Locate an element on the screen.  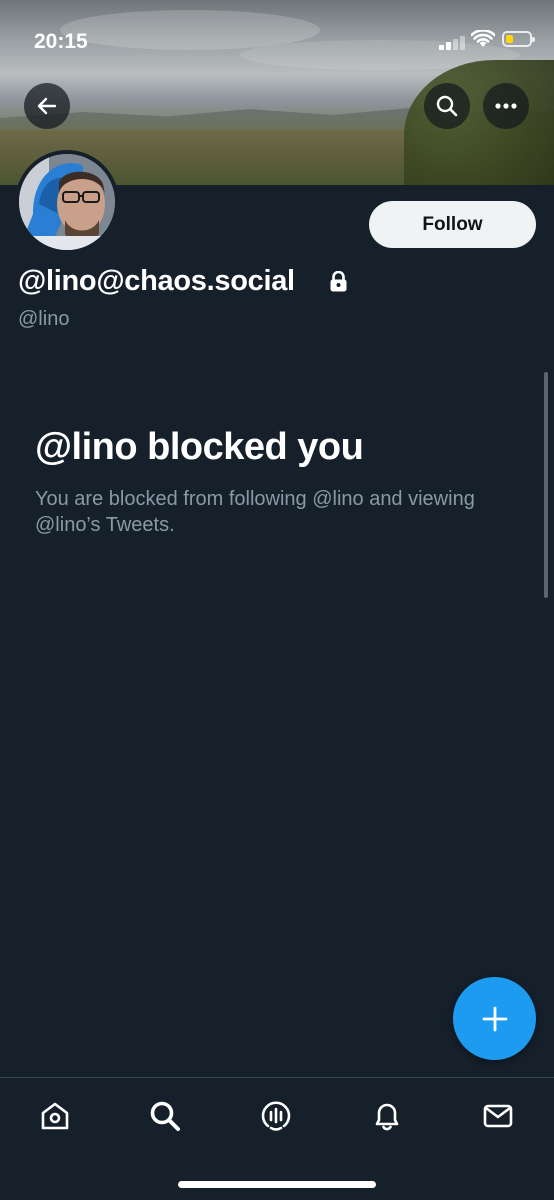
more-icon is located at coordinates (506, 106).